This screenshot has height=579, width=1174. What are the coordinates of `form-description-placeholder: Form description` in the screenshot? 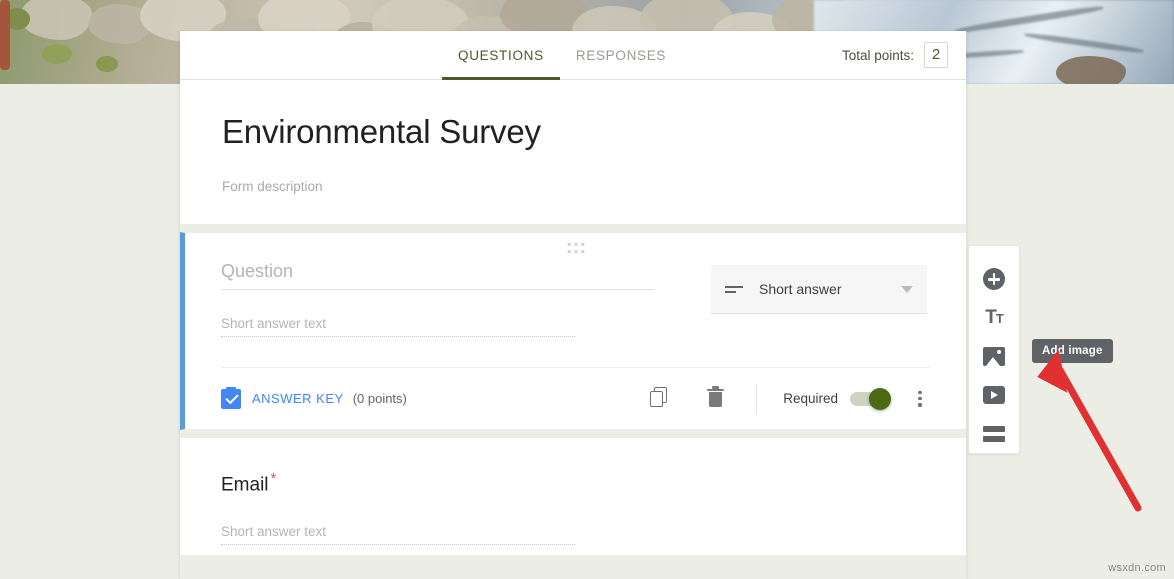 It's located at (573, 186).